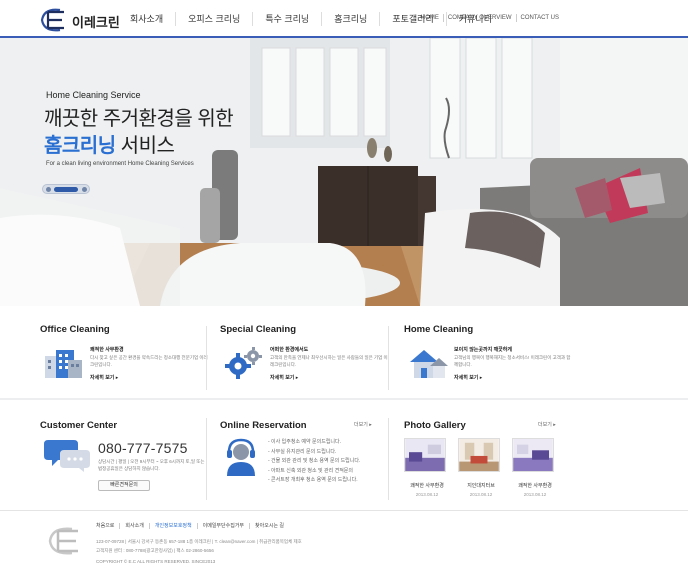 Image resolution: width=688 pixels, height=576 pixels. I want to click on service-title: Office Cleaning, so click(75, 329).